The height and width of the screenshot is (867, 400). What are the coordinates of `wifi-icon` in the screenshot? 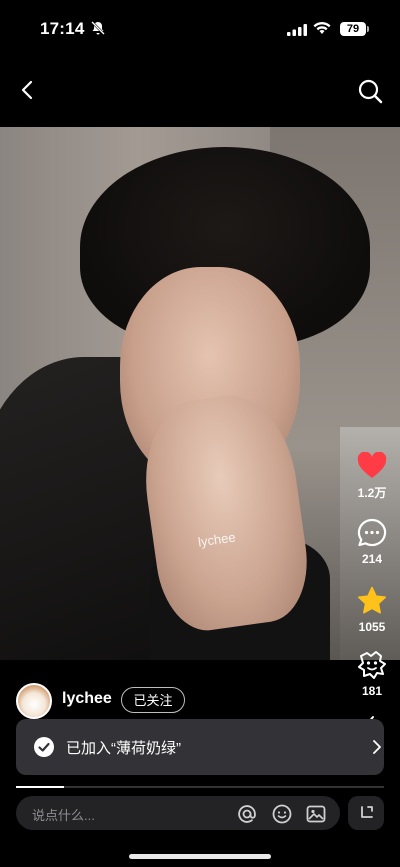 It's located at (322, 27).